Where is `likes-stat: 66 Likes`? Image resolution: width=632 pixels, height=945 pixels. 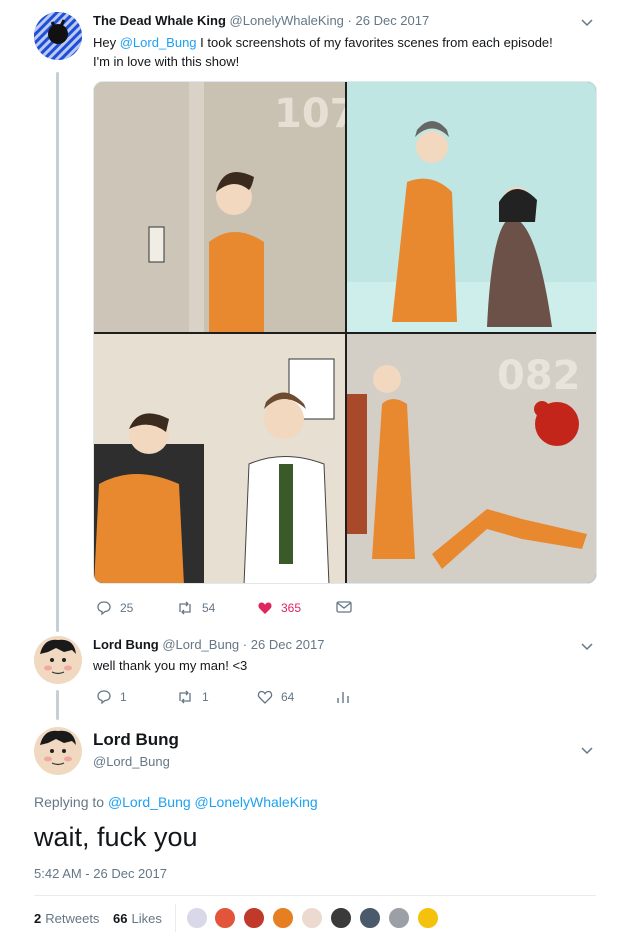
likes-stat: 66 Likes is located at coordinates (137, 918).